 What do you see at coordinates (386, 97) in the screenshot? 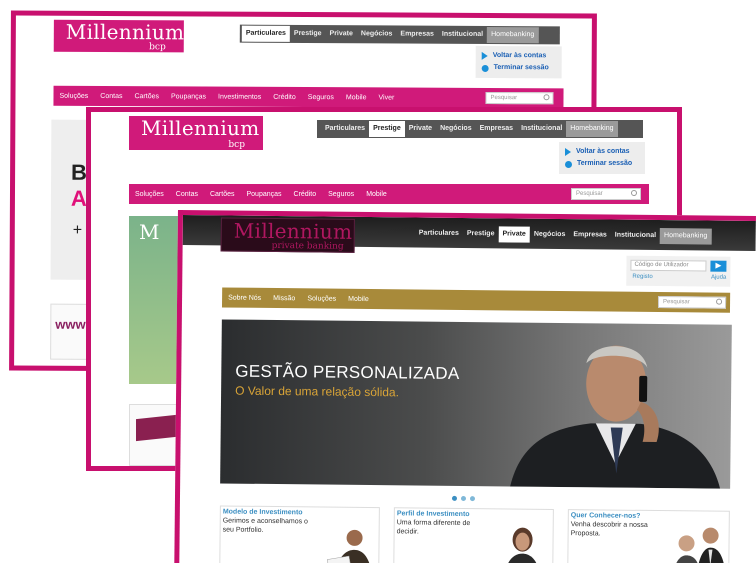
I see `menu-viver: Viver` at bounding box center [386, 97].